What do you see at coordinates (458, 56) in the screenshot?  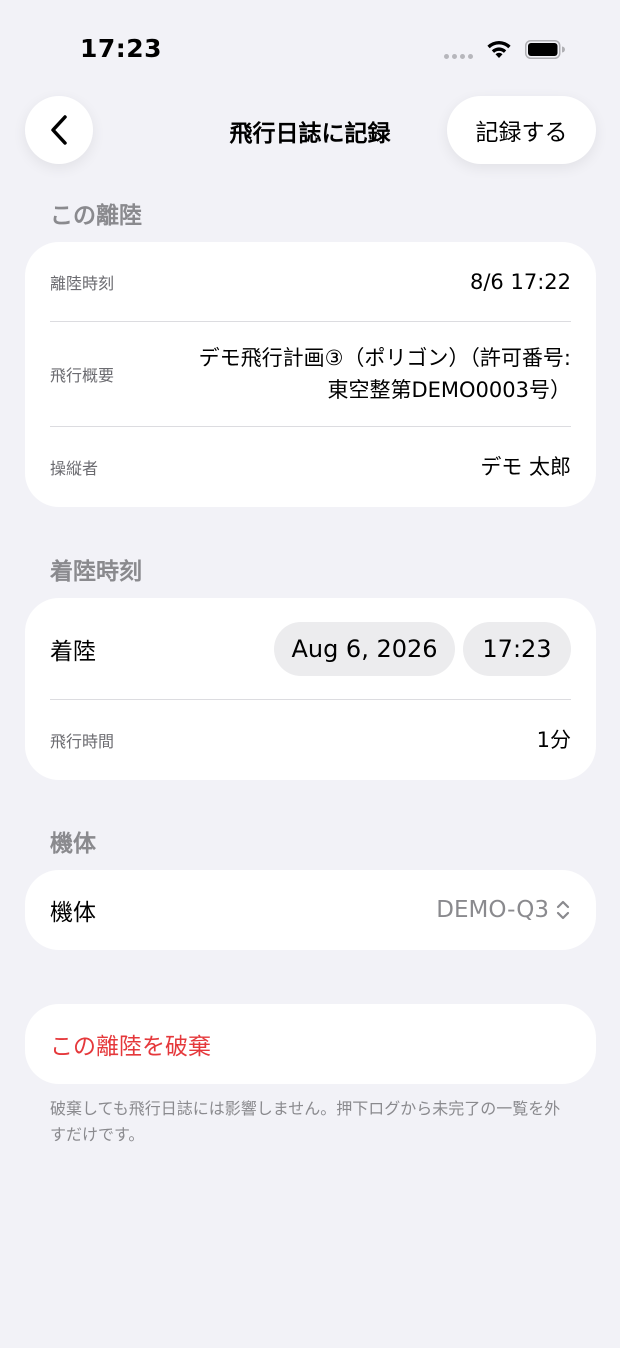 I see `cellular-signal-icon` at bounding box center [458, 56].